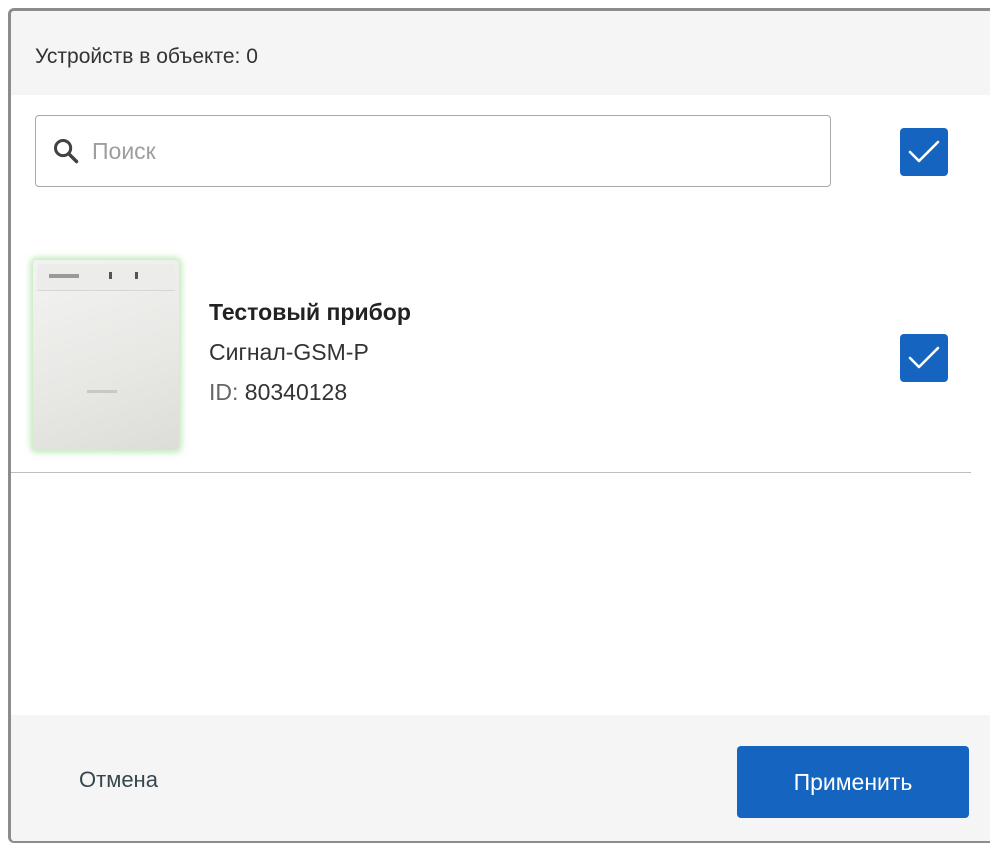  What do you see at coordinates (289, 352) in the screenshot?
I see `device-model: Сигнал-GSM-P` at bounding box center [289, 352].